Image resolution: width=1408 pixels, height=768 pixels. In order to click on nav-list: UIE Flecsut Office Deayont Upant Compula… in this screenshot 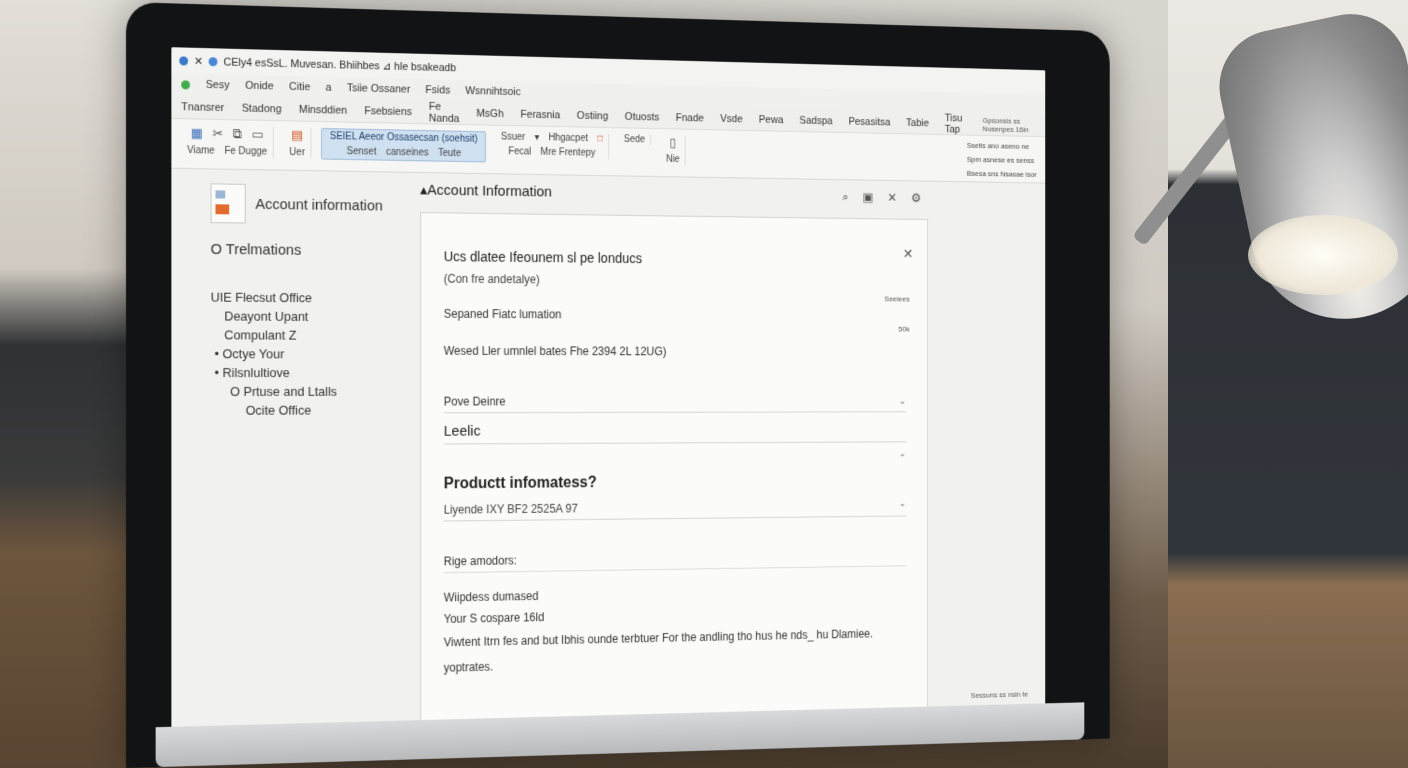, I will do `click(302, 354)`.